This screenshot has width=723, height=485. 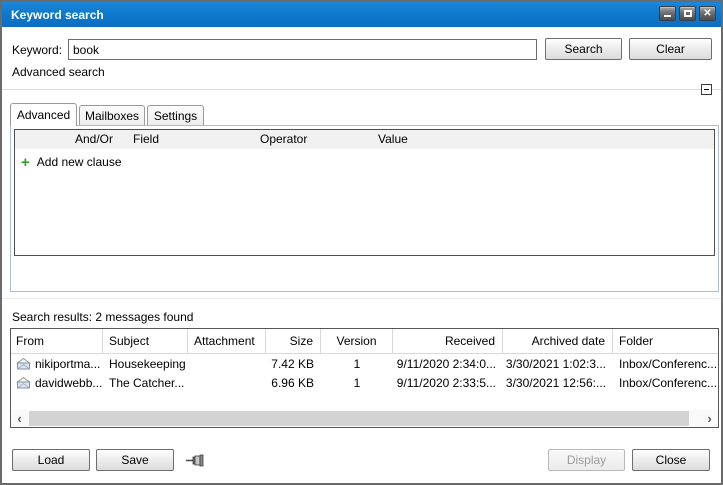 What do you see at coordinates (671, 460) in the screenshot?
I see `close-dialog-button: Close` at bounding box center [671, 460].